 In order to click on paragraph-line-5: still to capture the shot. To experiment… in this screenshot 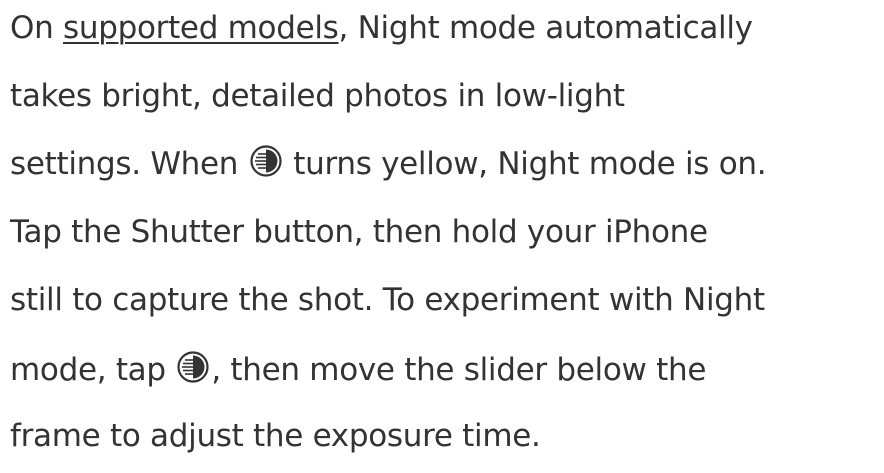, I will do `click(387, 300)`.